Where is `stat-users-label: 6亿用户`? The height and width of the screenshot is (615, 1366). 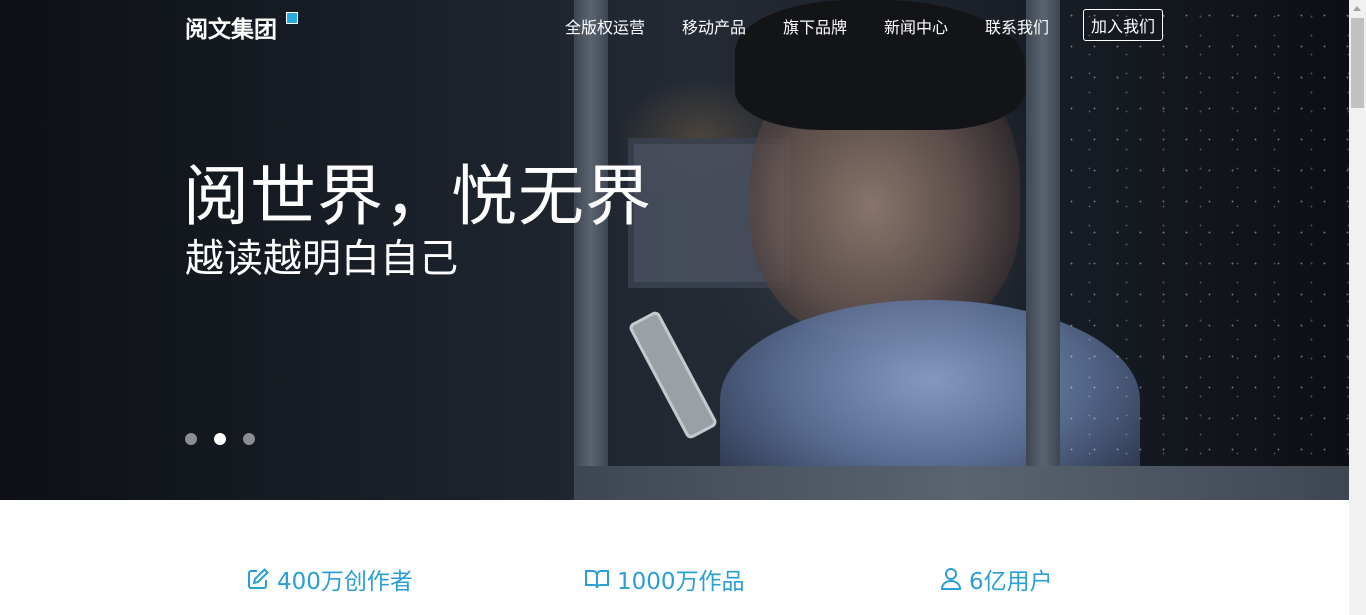
stat-users-label: 6亿用户 is located at coordinates (1011, 582).